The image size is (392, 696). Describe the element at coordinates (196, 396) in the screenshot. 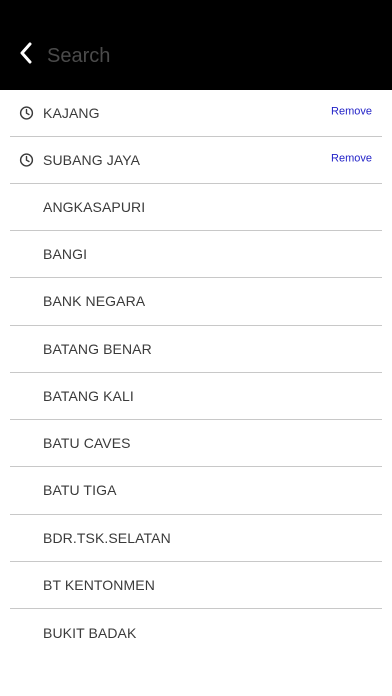

I see `station-row: BATANG KALI` at that location.